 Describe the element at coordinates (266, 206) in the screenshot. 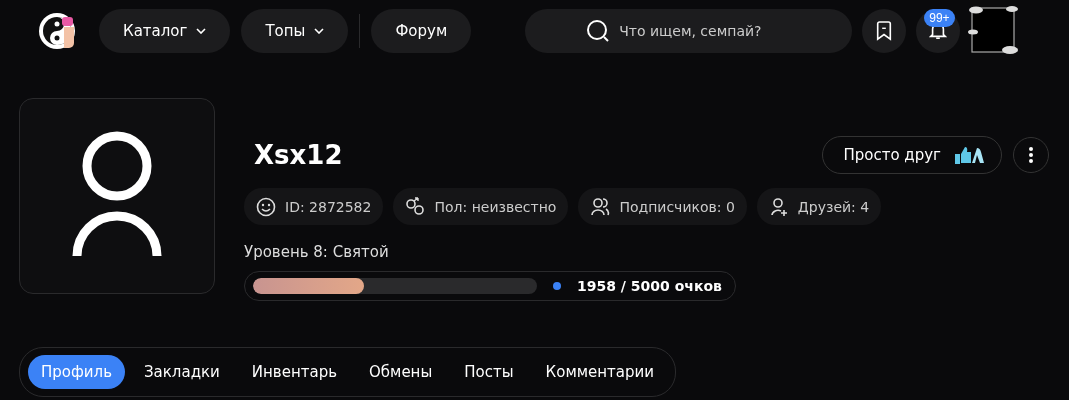

I see `smiley-icon` at that location.